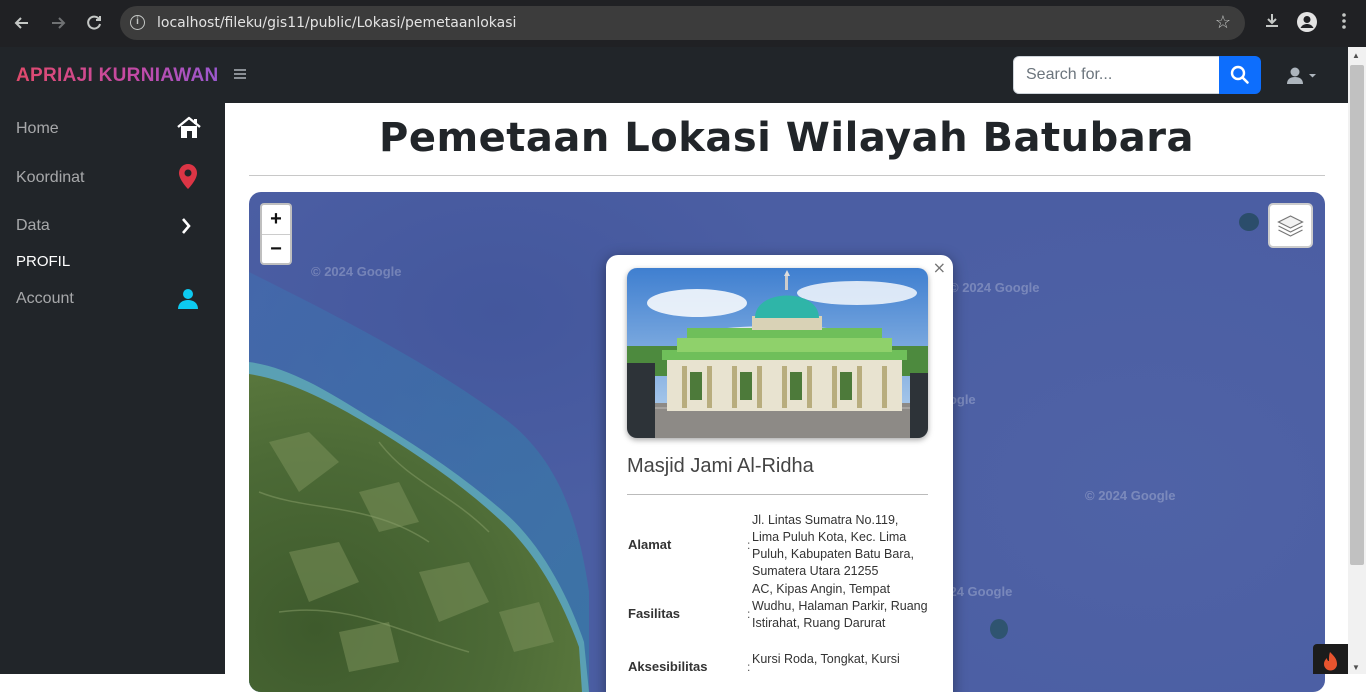 This screenshot has height=692, width=1366. I want to click on sidebar-item-koordinat: Koordinat, so click(50, 178).